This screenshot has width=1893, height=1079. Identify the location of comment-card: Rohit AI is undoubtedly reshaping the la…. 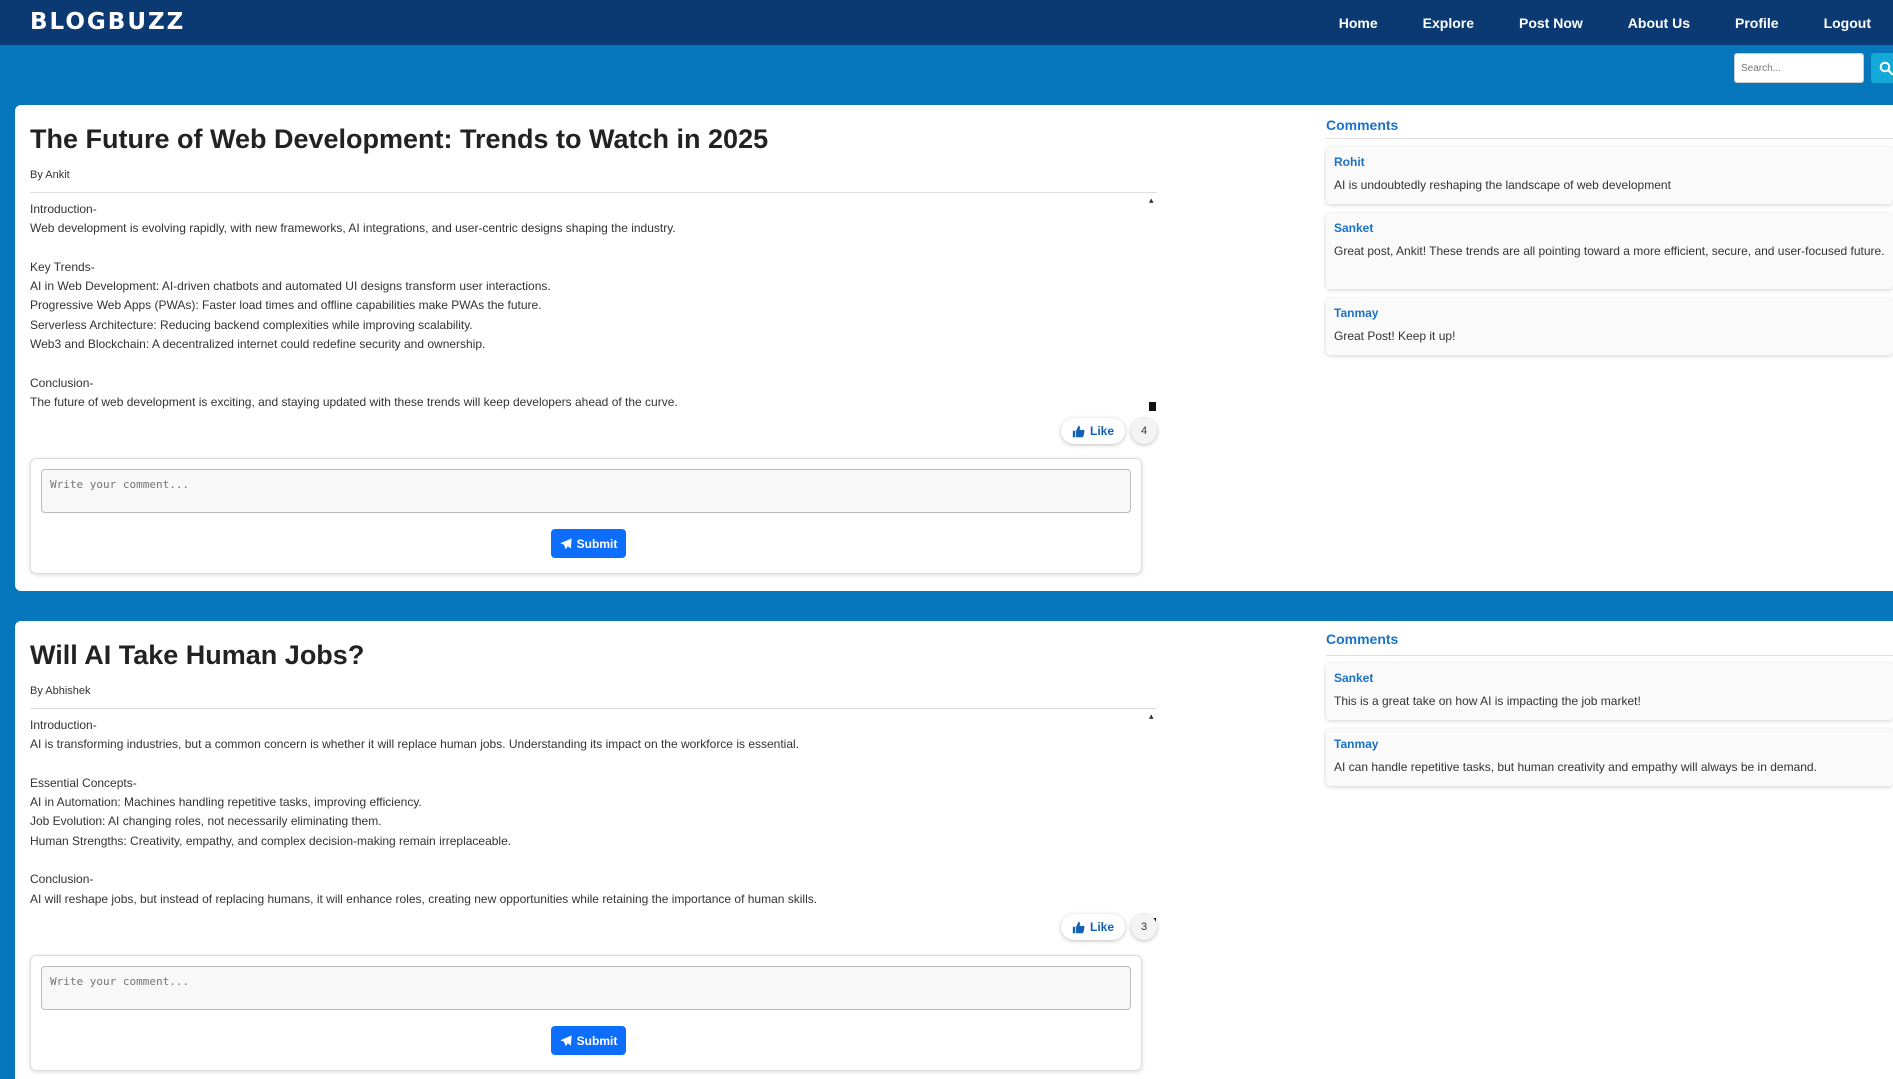
(1609, 175).